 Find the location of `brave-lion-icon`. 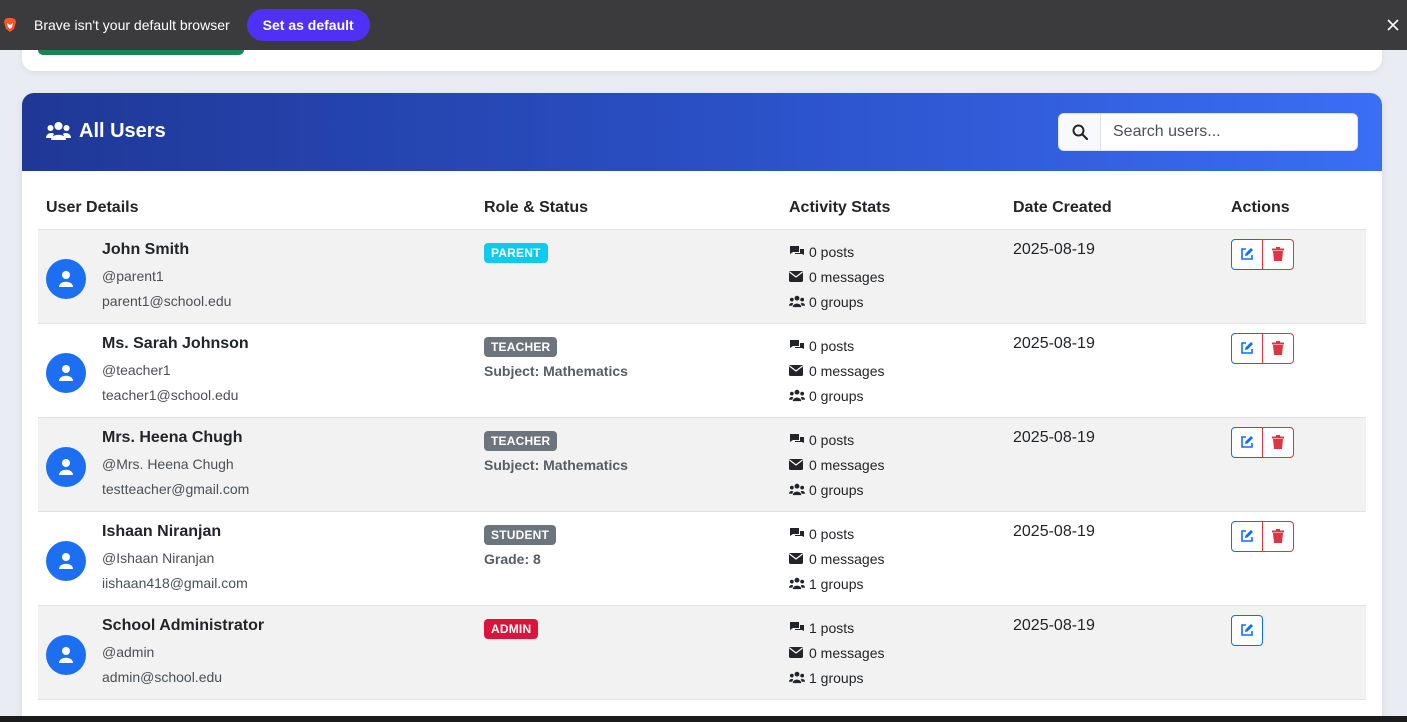

brave-lion-icon is located at coordinates (10, 25).